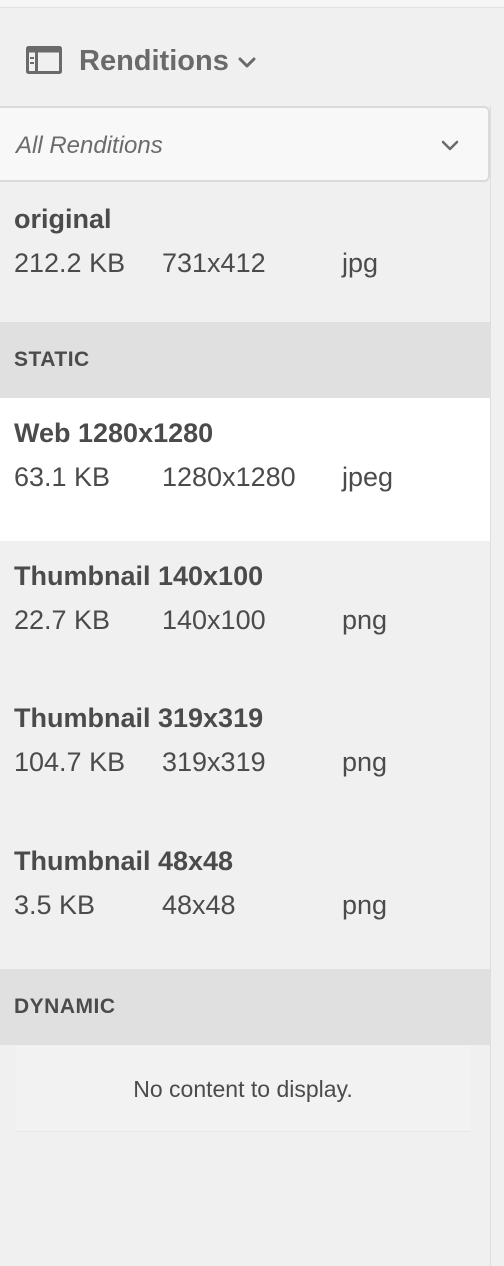 This screenshot has height=1266, width=504. I want to click on rendition-size: 212.2 KB, so click(70, 263).